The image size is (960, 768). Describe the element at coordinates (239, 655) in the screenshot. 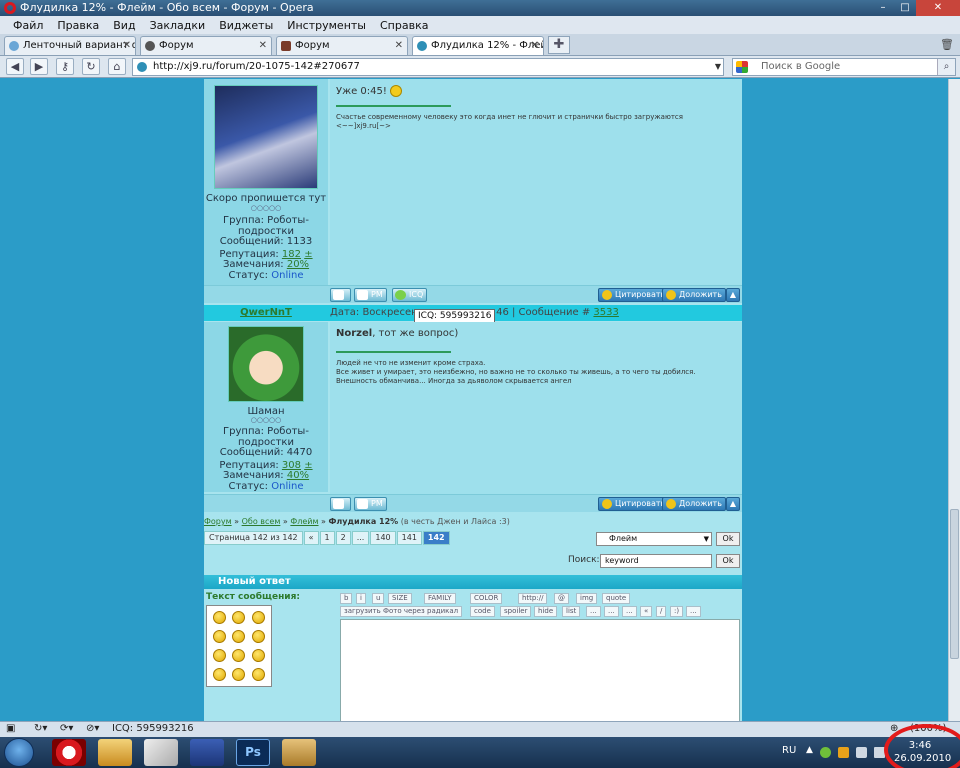

I see `smiley-smile-icon` at that location.